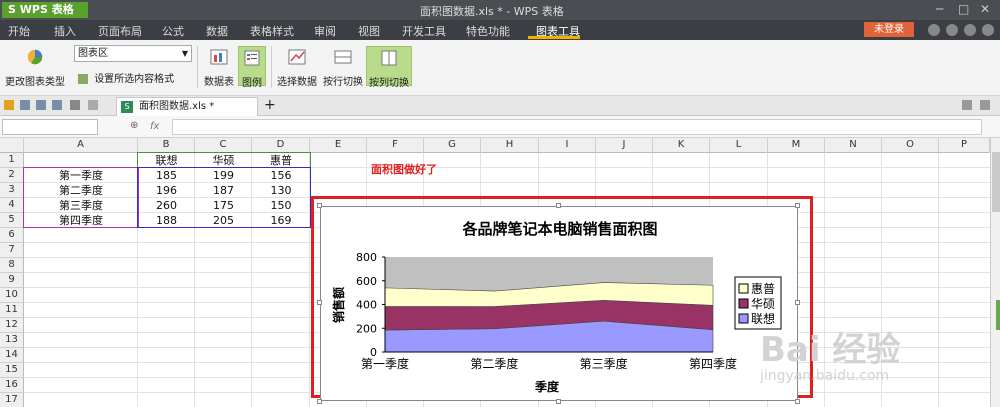 The image size is (1000, 407). What do you see at coordinates (853, 145) in the screenshot?
I see `column-header: N` at bounding box center [853, 145].